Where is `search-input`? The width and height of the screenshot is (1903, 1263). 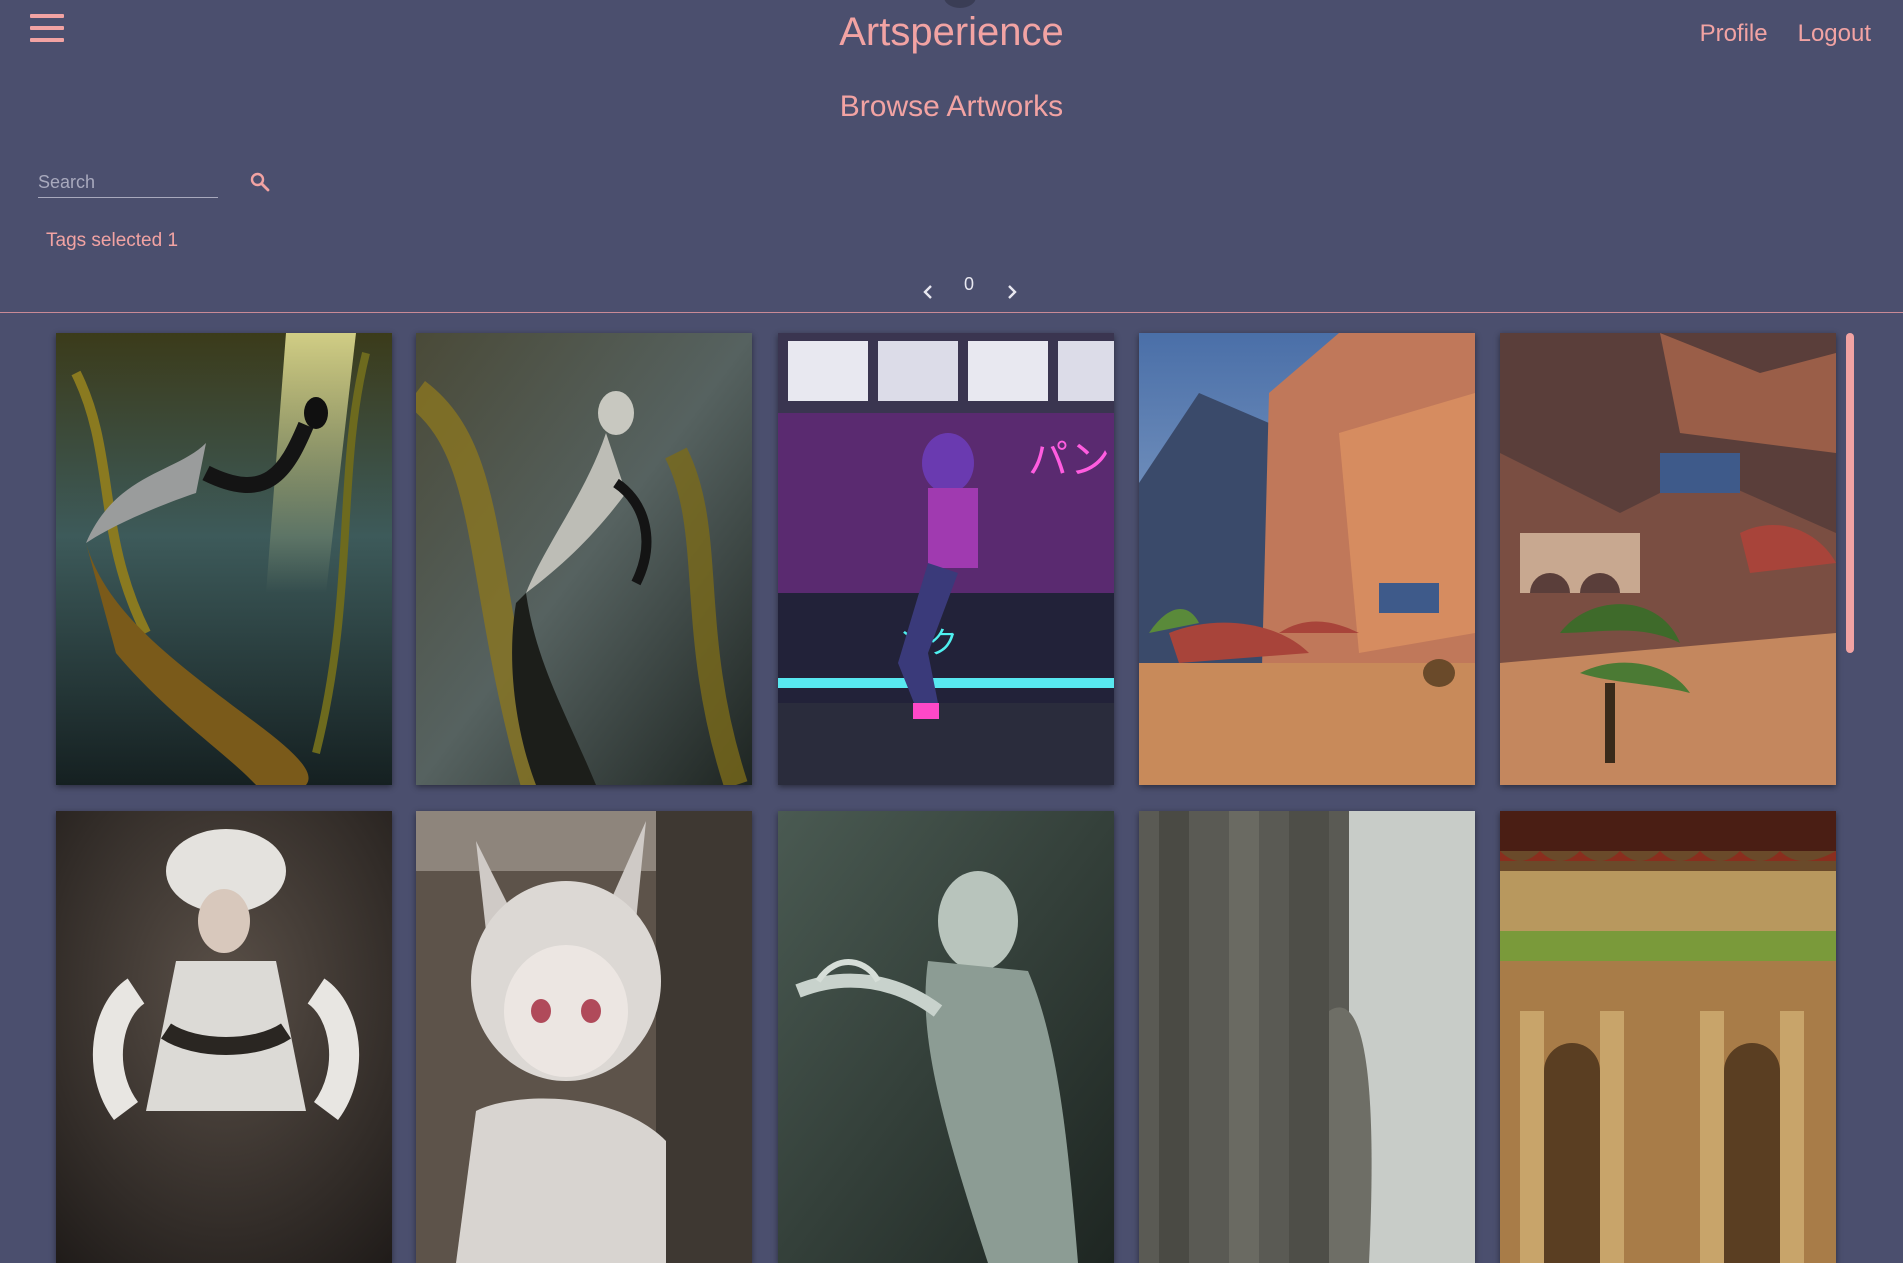 search-input is located at coordinates (128, 182).